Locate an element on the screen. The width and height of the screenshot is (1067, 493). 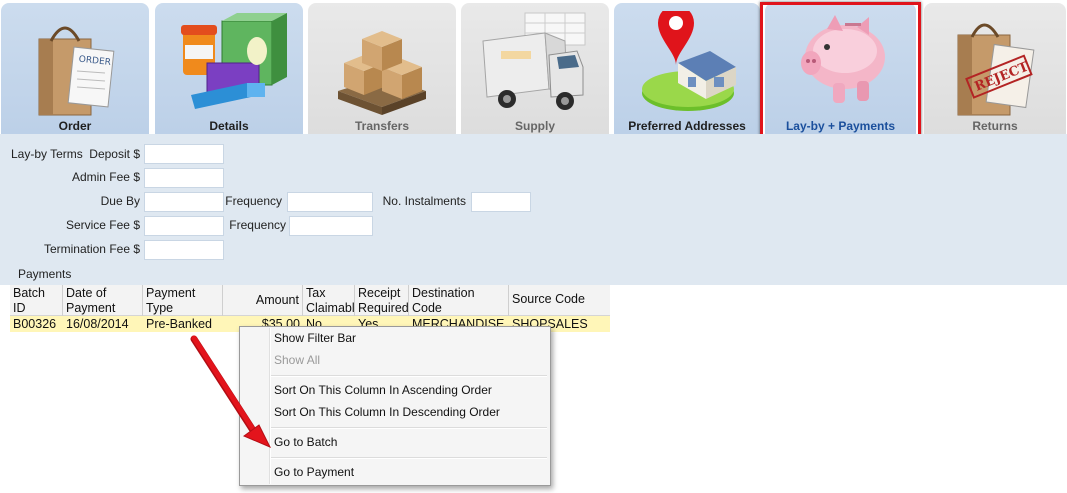
tab-details: Details is located at coordinates (229, 68).